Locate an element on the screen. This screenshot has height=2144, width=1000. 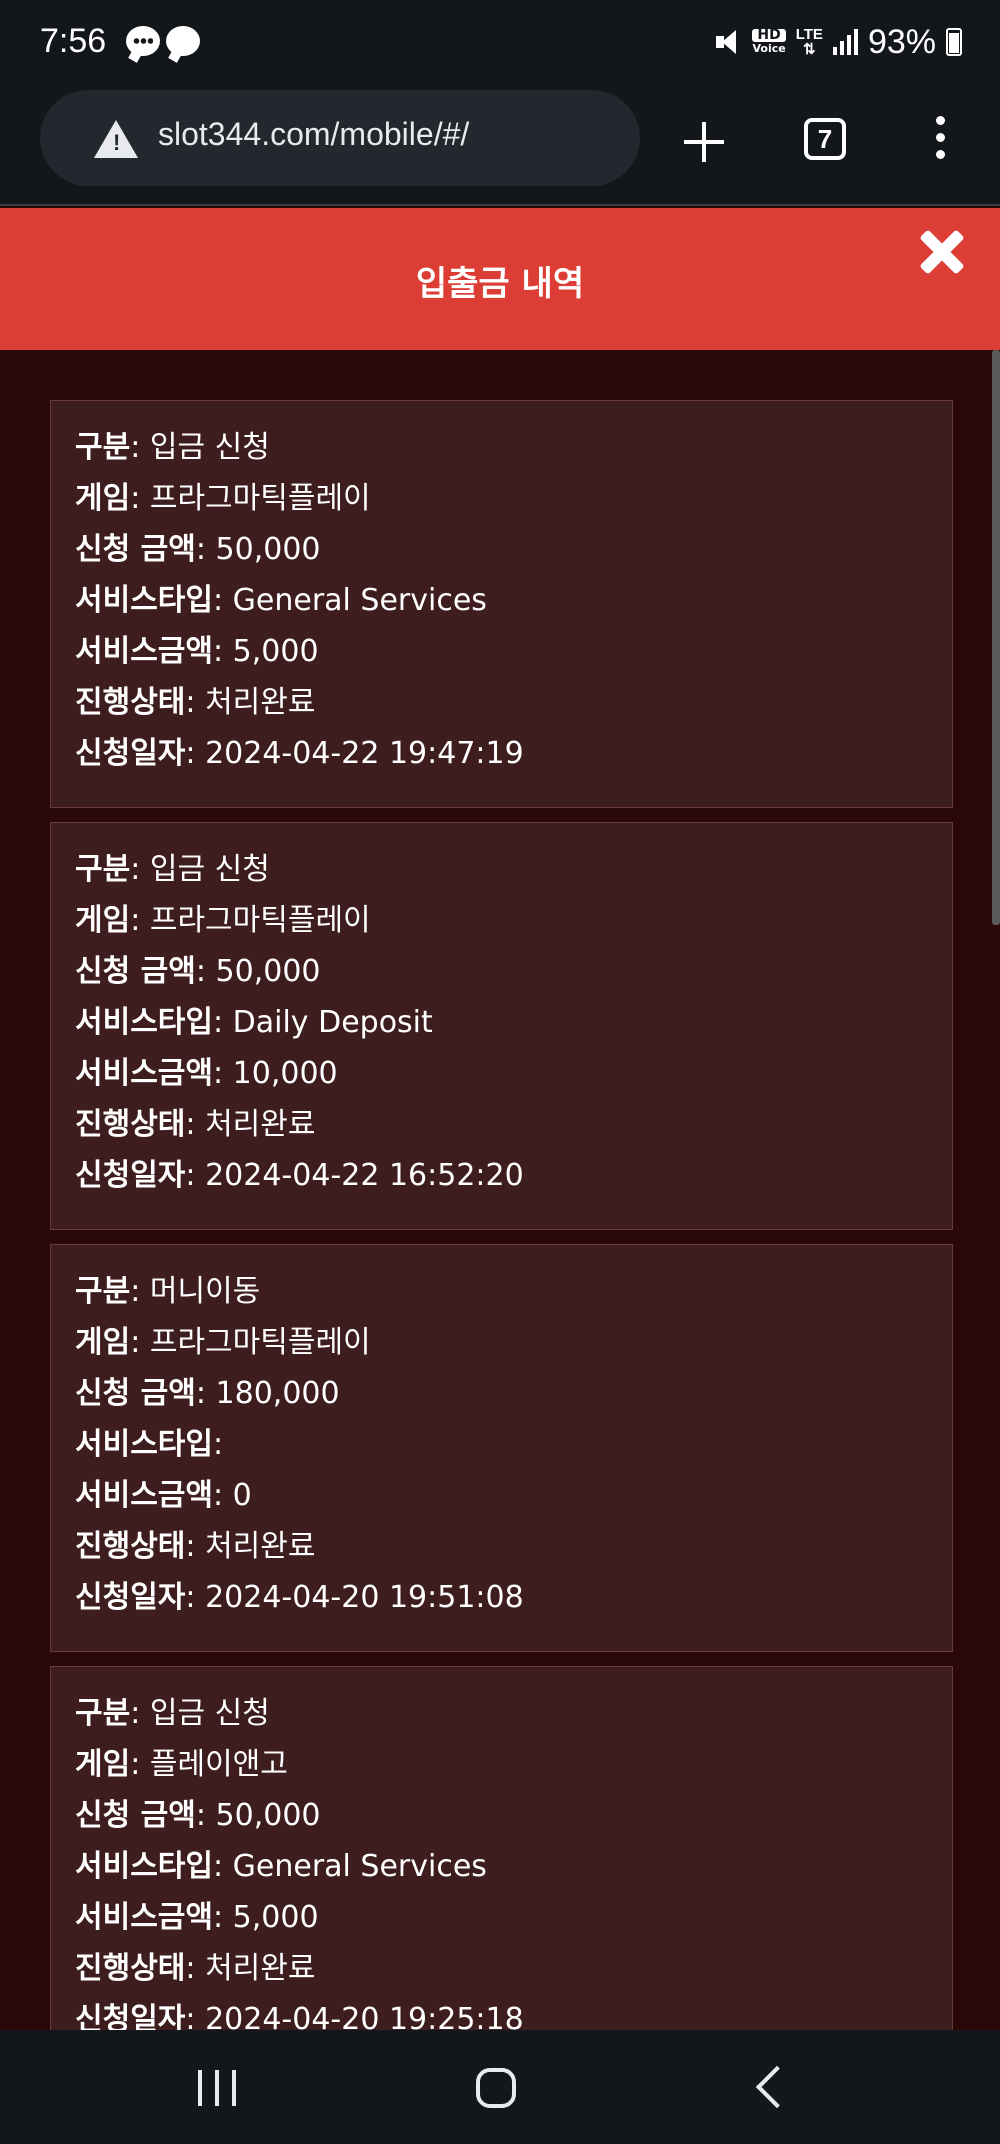
battery-percent: 93% is located at coordinates (901, 41).